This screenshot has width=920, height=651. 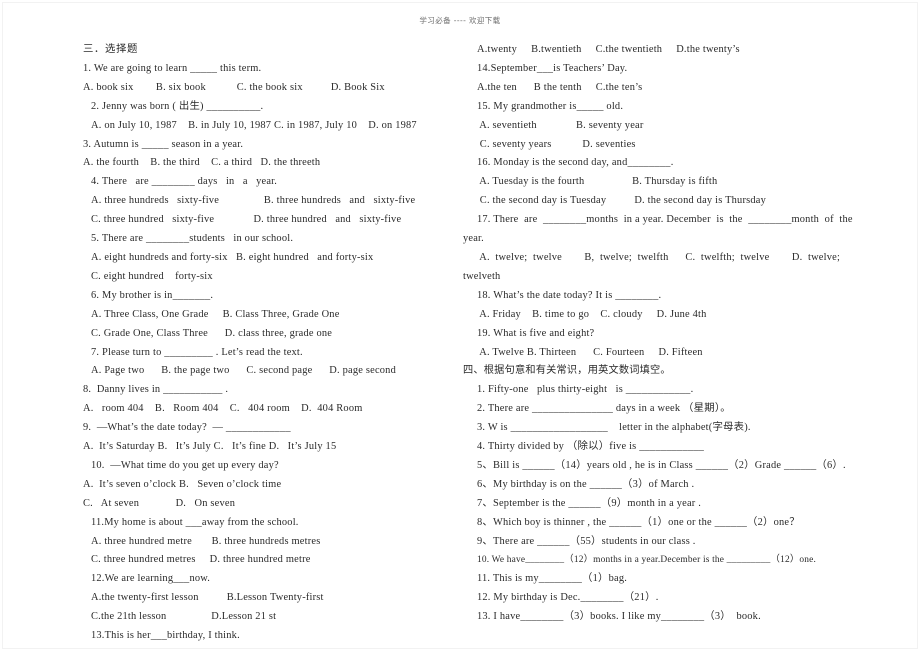 What do you see at coordinates (177, 106) in the screenshot?
I see `question-line: 2. Jenny was born ( 出生) __________.` at bounding box center [177, 106].